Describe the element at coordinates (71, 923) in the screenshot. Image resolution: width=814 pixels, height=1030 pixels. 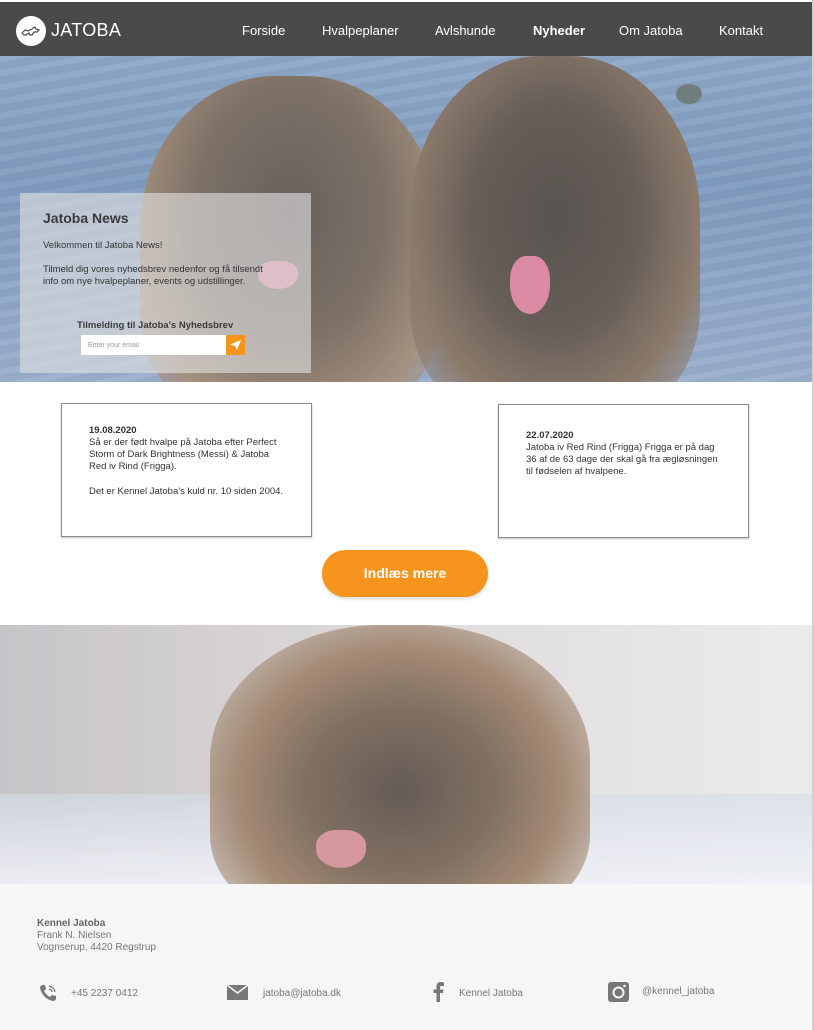
I see `footer-kennel-name: Kennel Jatoba` at that location.